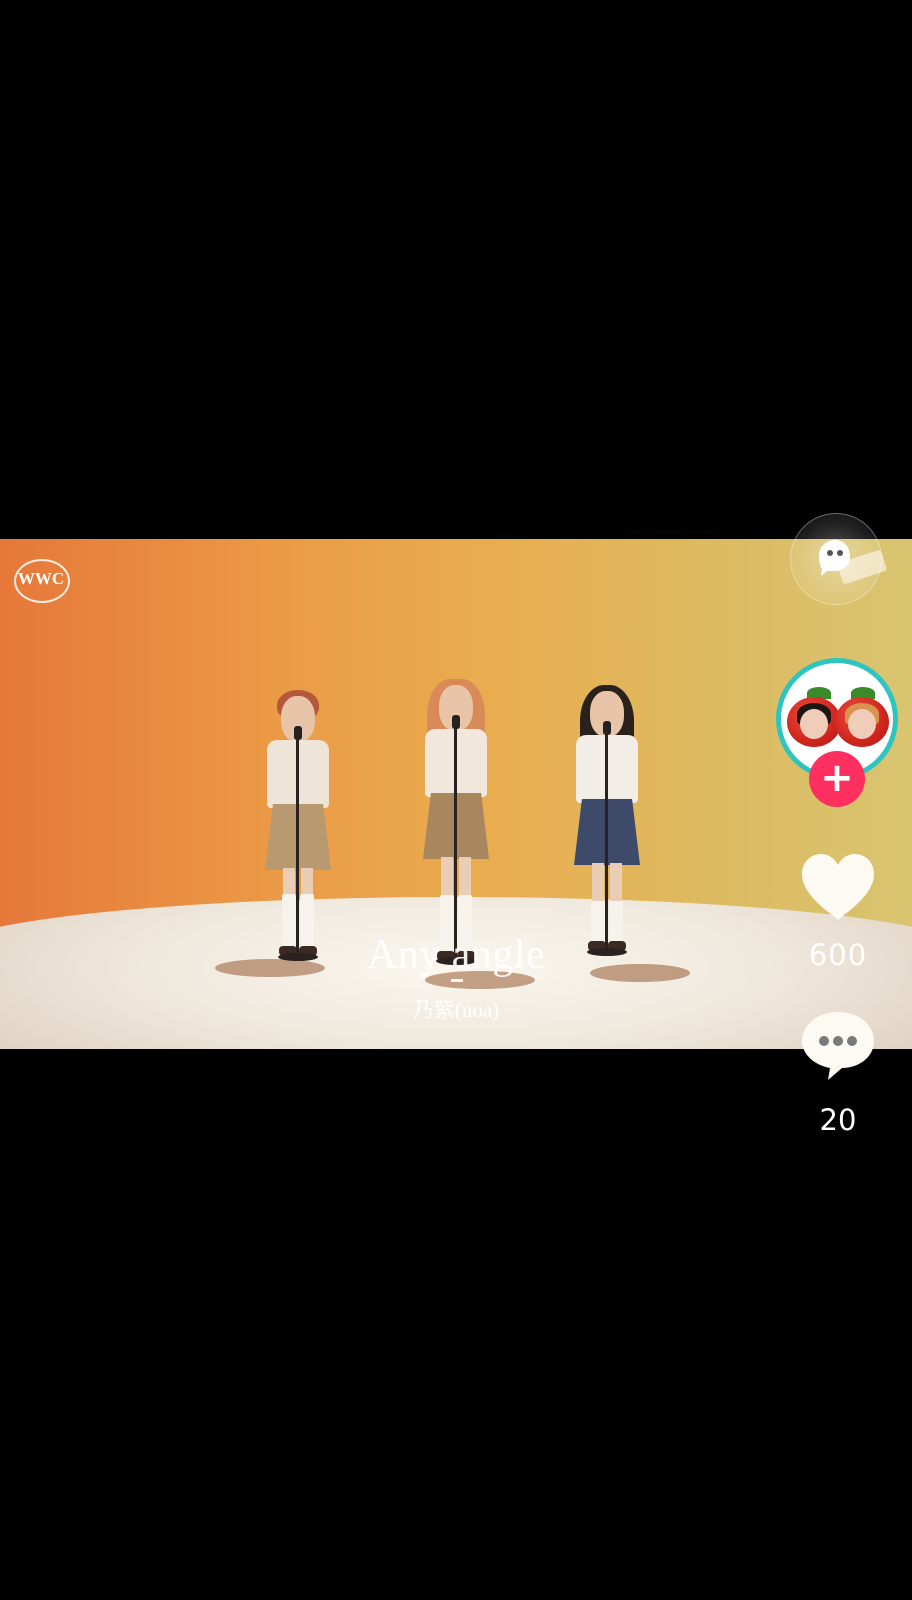  I want to click on channel-watermark-logo: WWC, so click(41, 579).